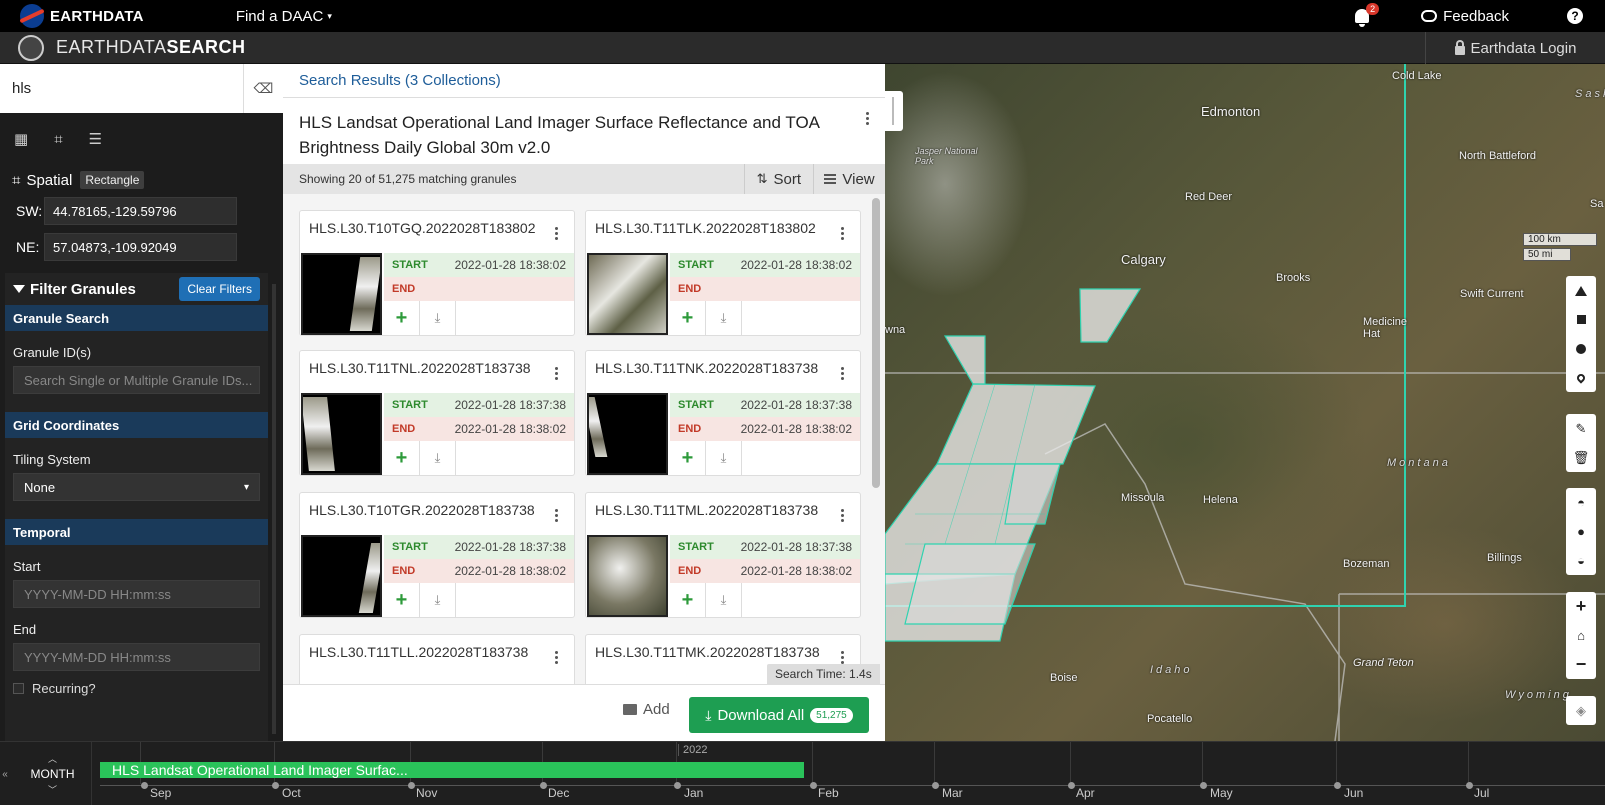 The height and width of the screenshot is (805, 1605). Describe the element at coordinates (584, 712) in the screenshot. I see `results-footer: Add ⤓ Download All 51,275` at that location.